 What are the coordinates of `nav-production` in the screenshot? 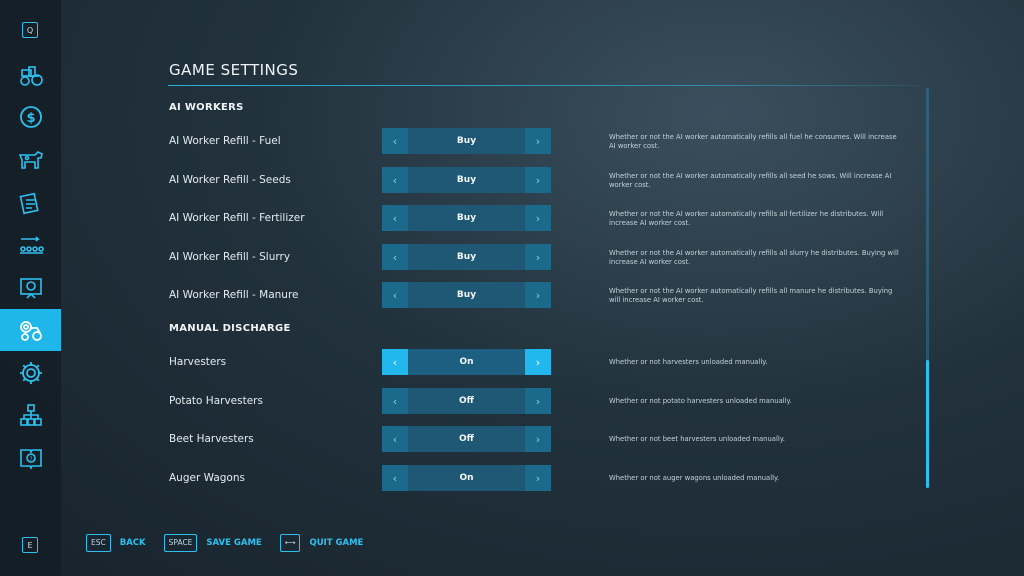 It's located at (30, 245).